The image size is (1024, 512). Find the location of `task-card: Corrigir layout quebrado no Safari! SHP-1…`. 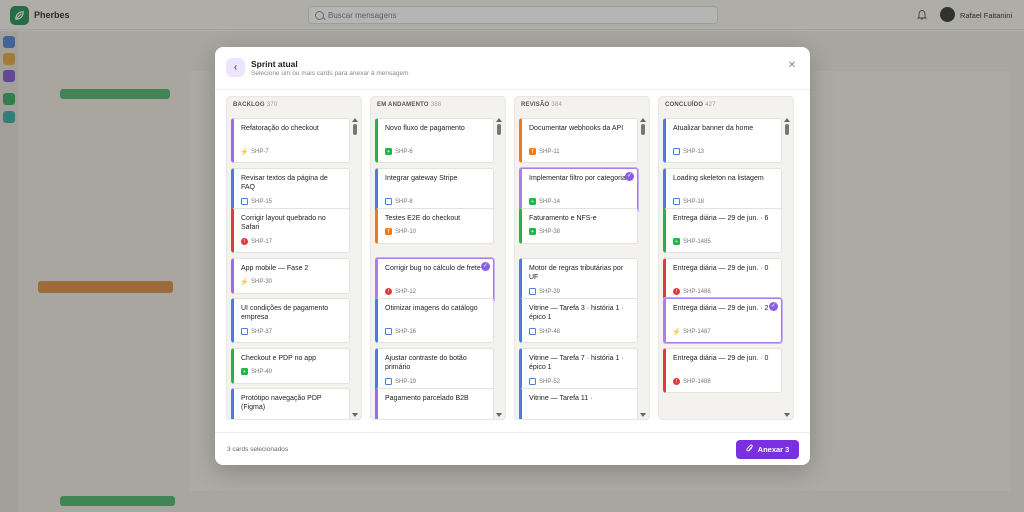

task-card: Corrigir layout quebrado no Safari! SHP-1… is located at coordinates (290, 230).